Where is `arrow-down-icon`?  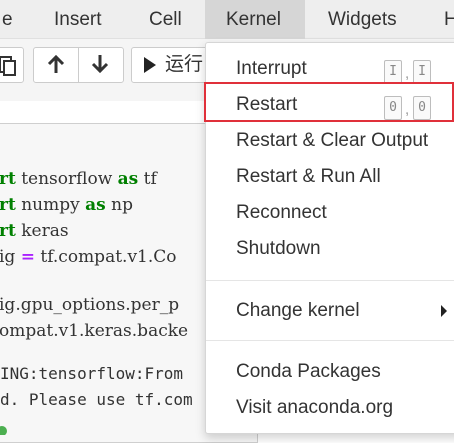 arrow-down-icon is located at coordinates (100, 64).